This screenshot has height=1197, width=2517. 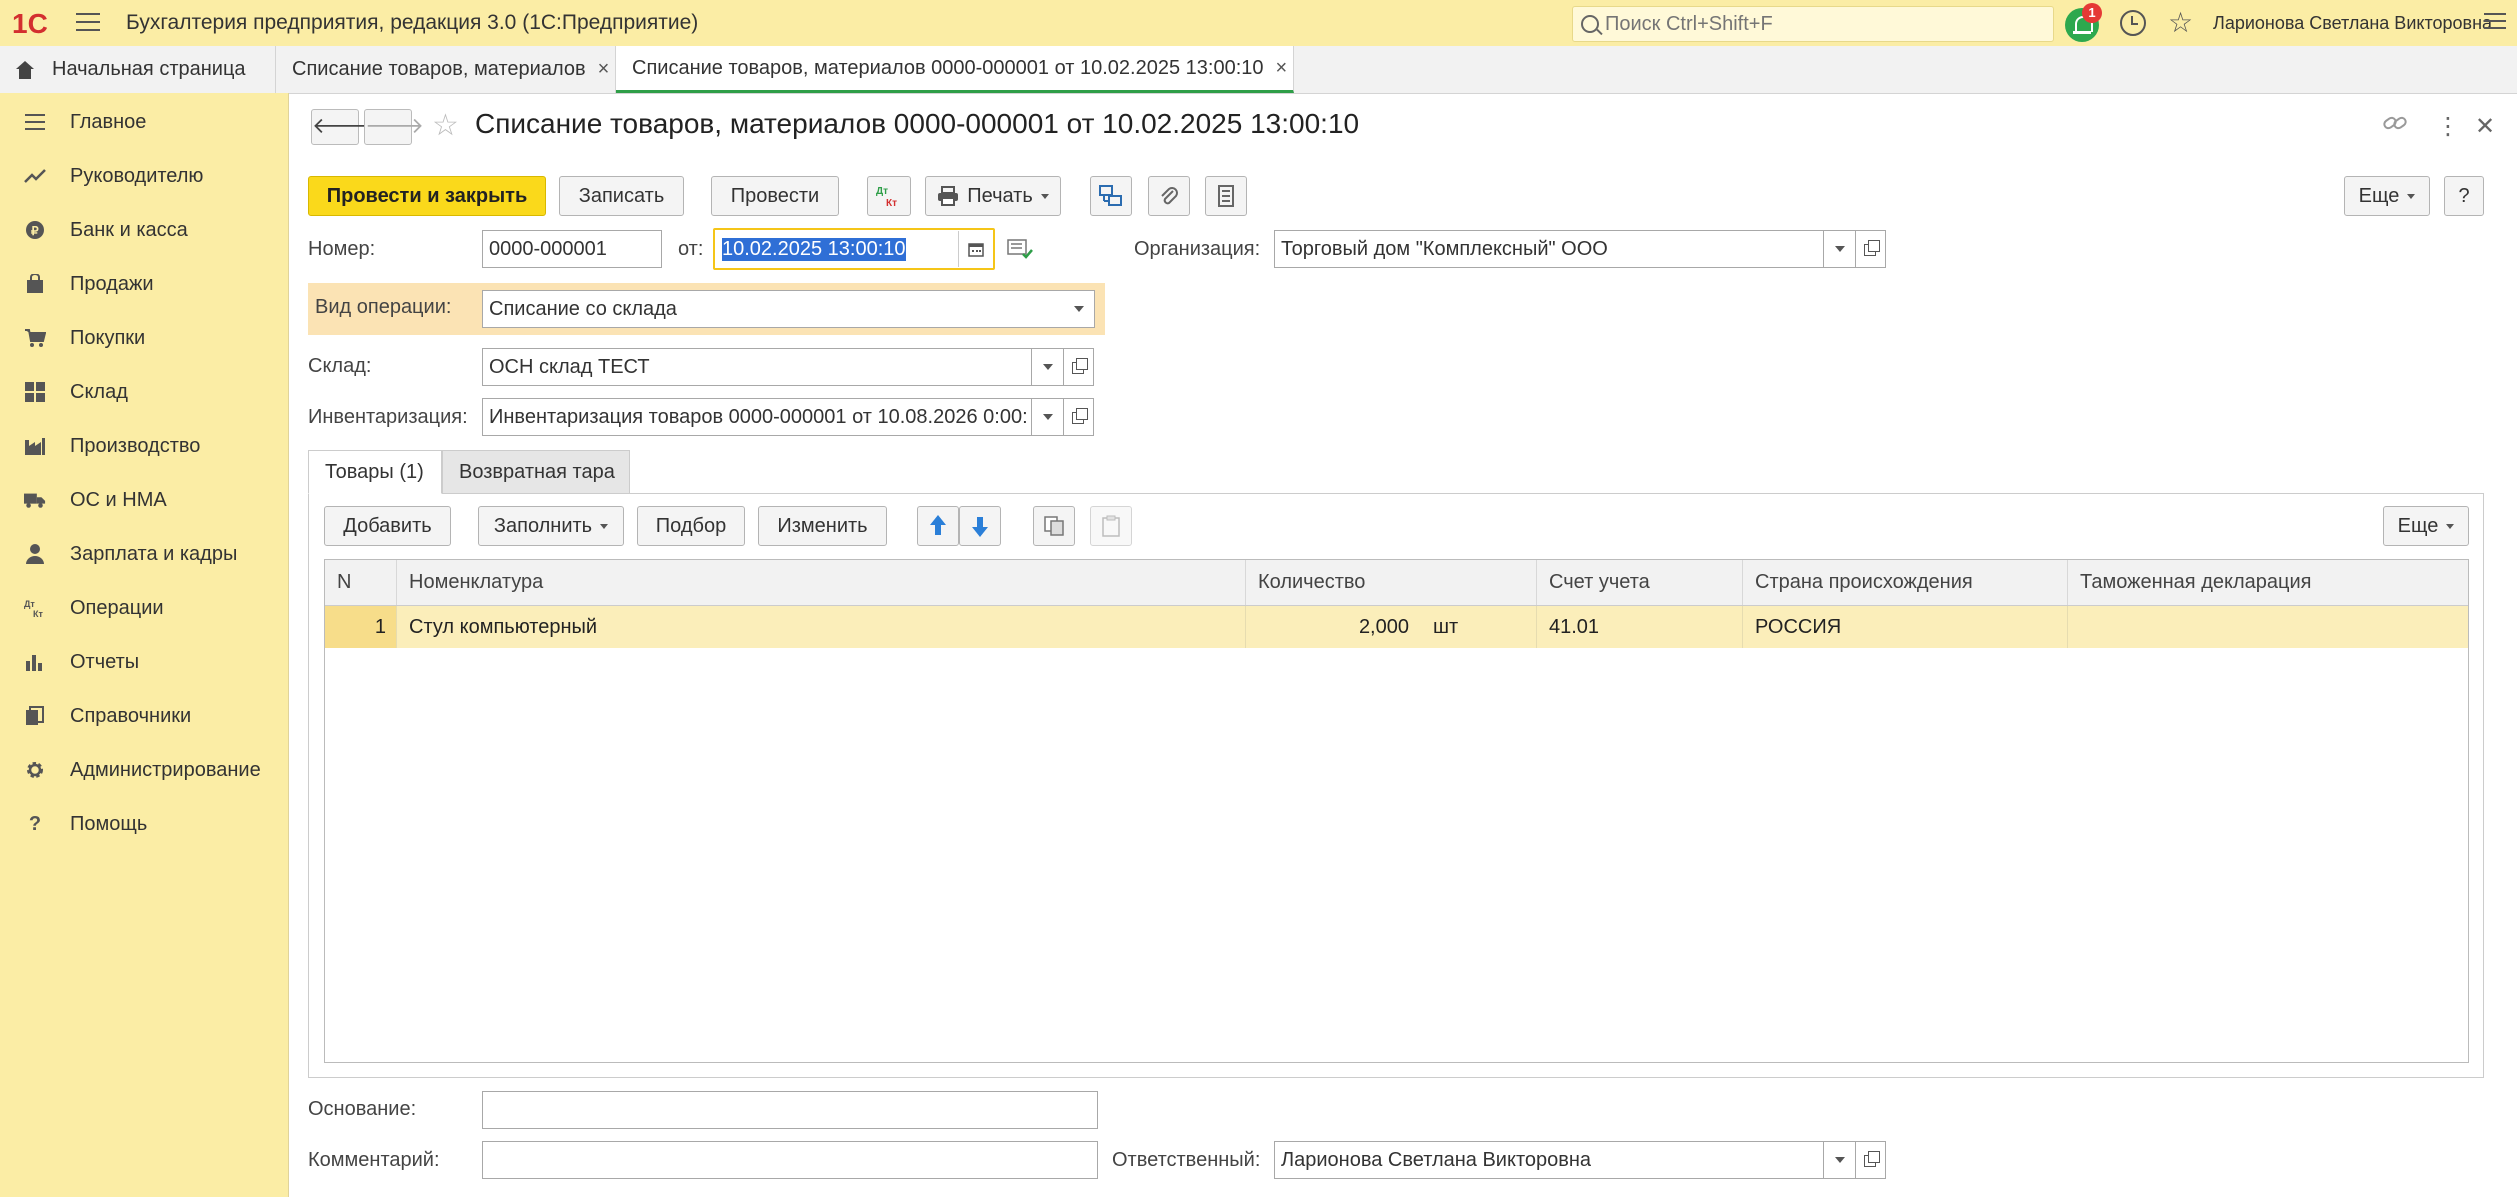 I want to click on responsible-dropdown-button, so click(x=1840, y=1160).